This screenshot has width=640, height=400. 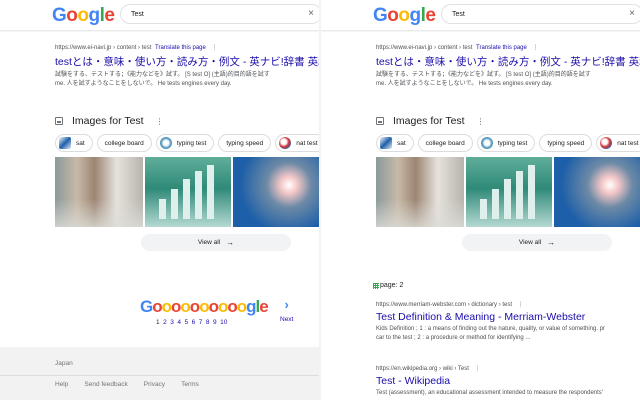 I want to click on result-cite: https://en.wikipedia.org › wiki › Test ⋮, so click(x=428, y=369).